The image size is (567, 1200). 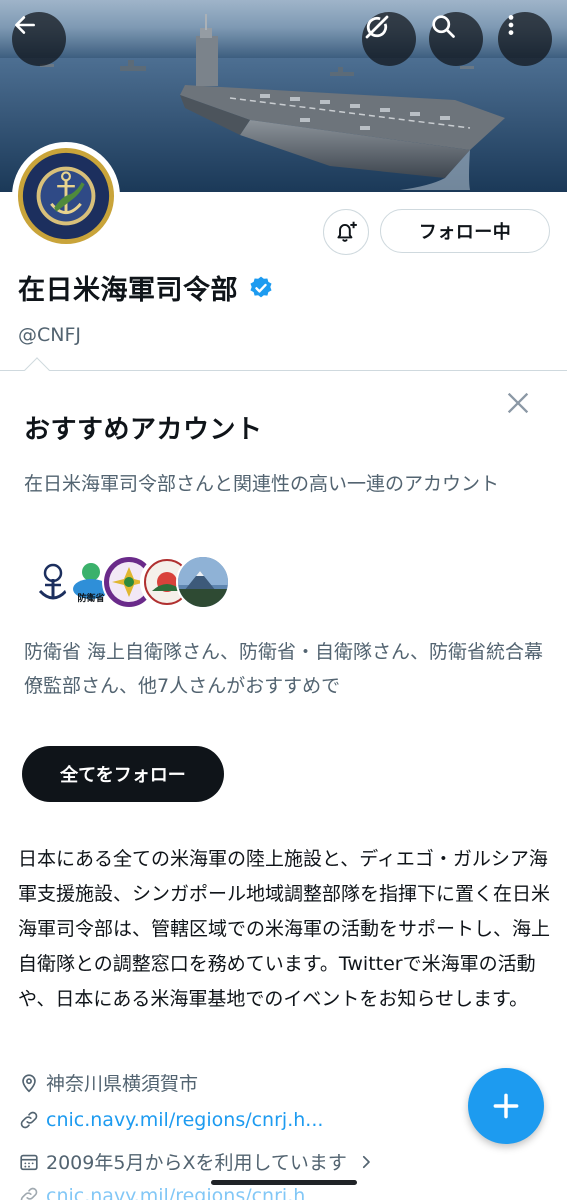 I want to click on joined-text: 2009年5月からXを利用しています, so click(x=196, y=1163).